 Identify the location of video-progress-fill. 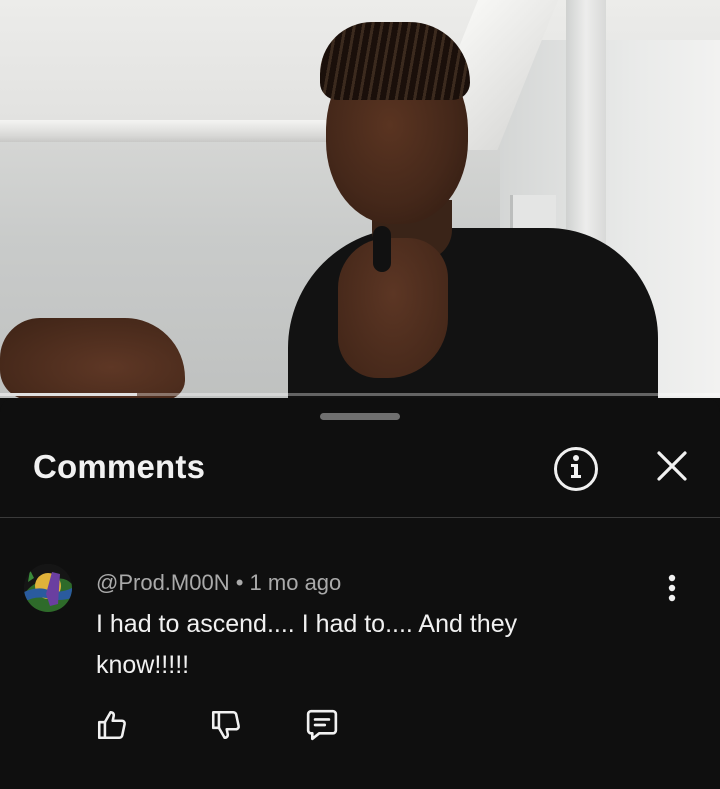
(68, 394).